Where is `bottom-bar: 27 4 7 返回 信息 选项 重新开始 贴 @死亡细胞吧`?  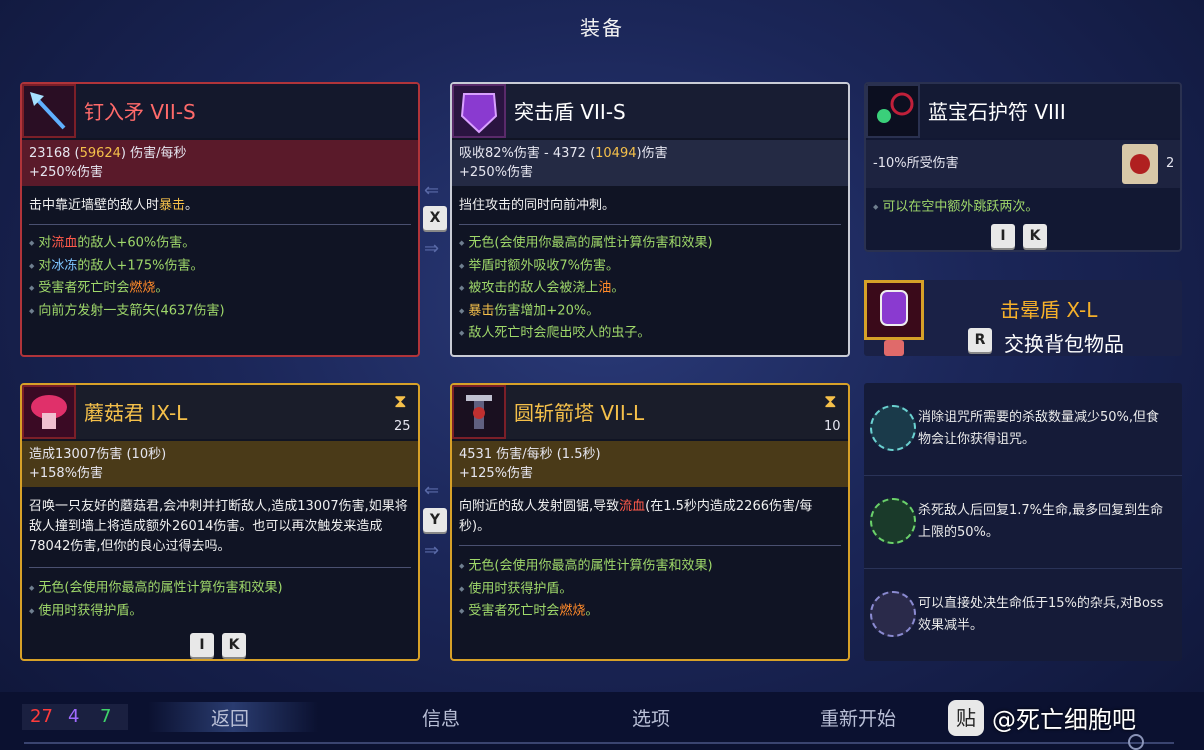
bottom-bar: 27 4 7 返回 信息 选项 重新开始 贴 @死亡细胞吧 is located at coordinates (602, 721).